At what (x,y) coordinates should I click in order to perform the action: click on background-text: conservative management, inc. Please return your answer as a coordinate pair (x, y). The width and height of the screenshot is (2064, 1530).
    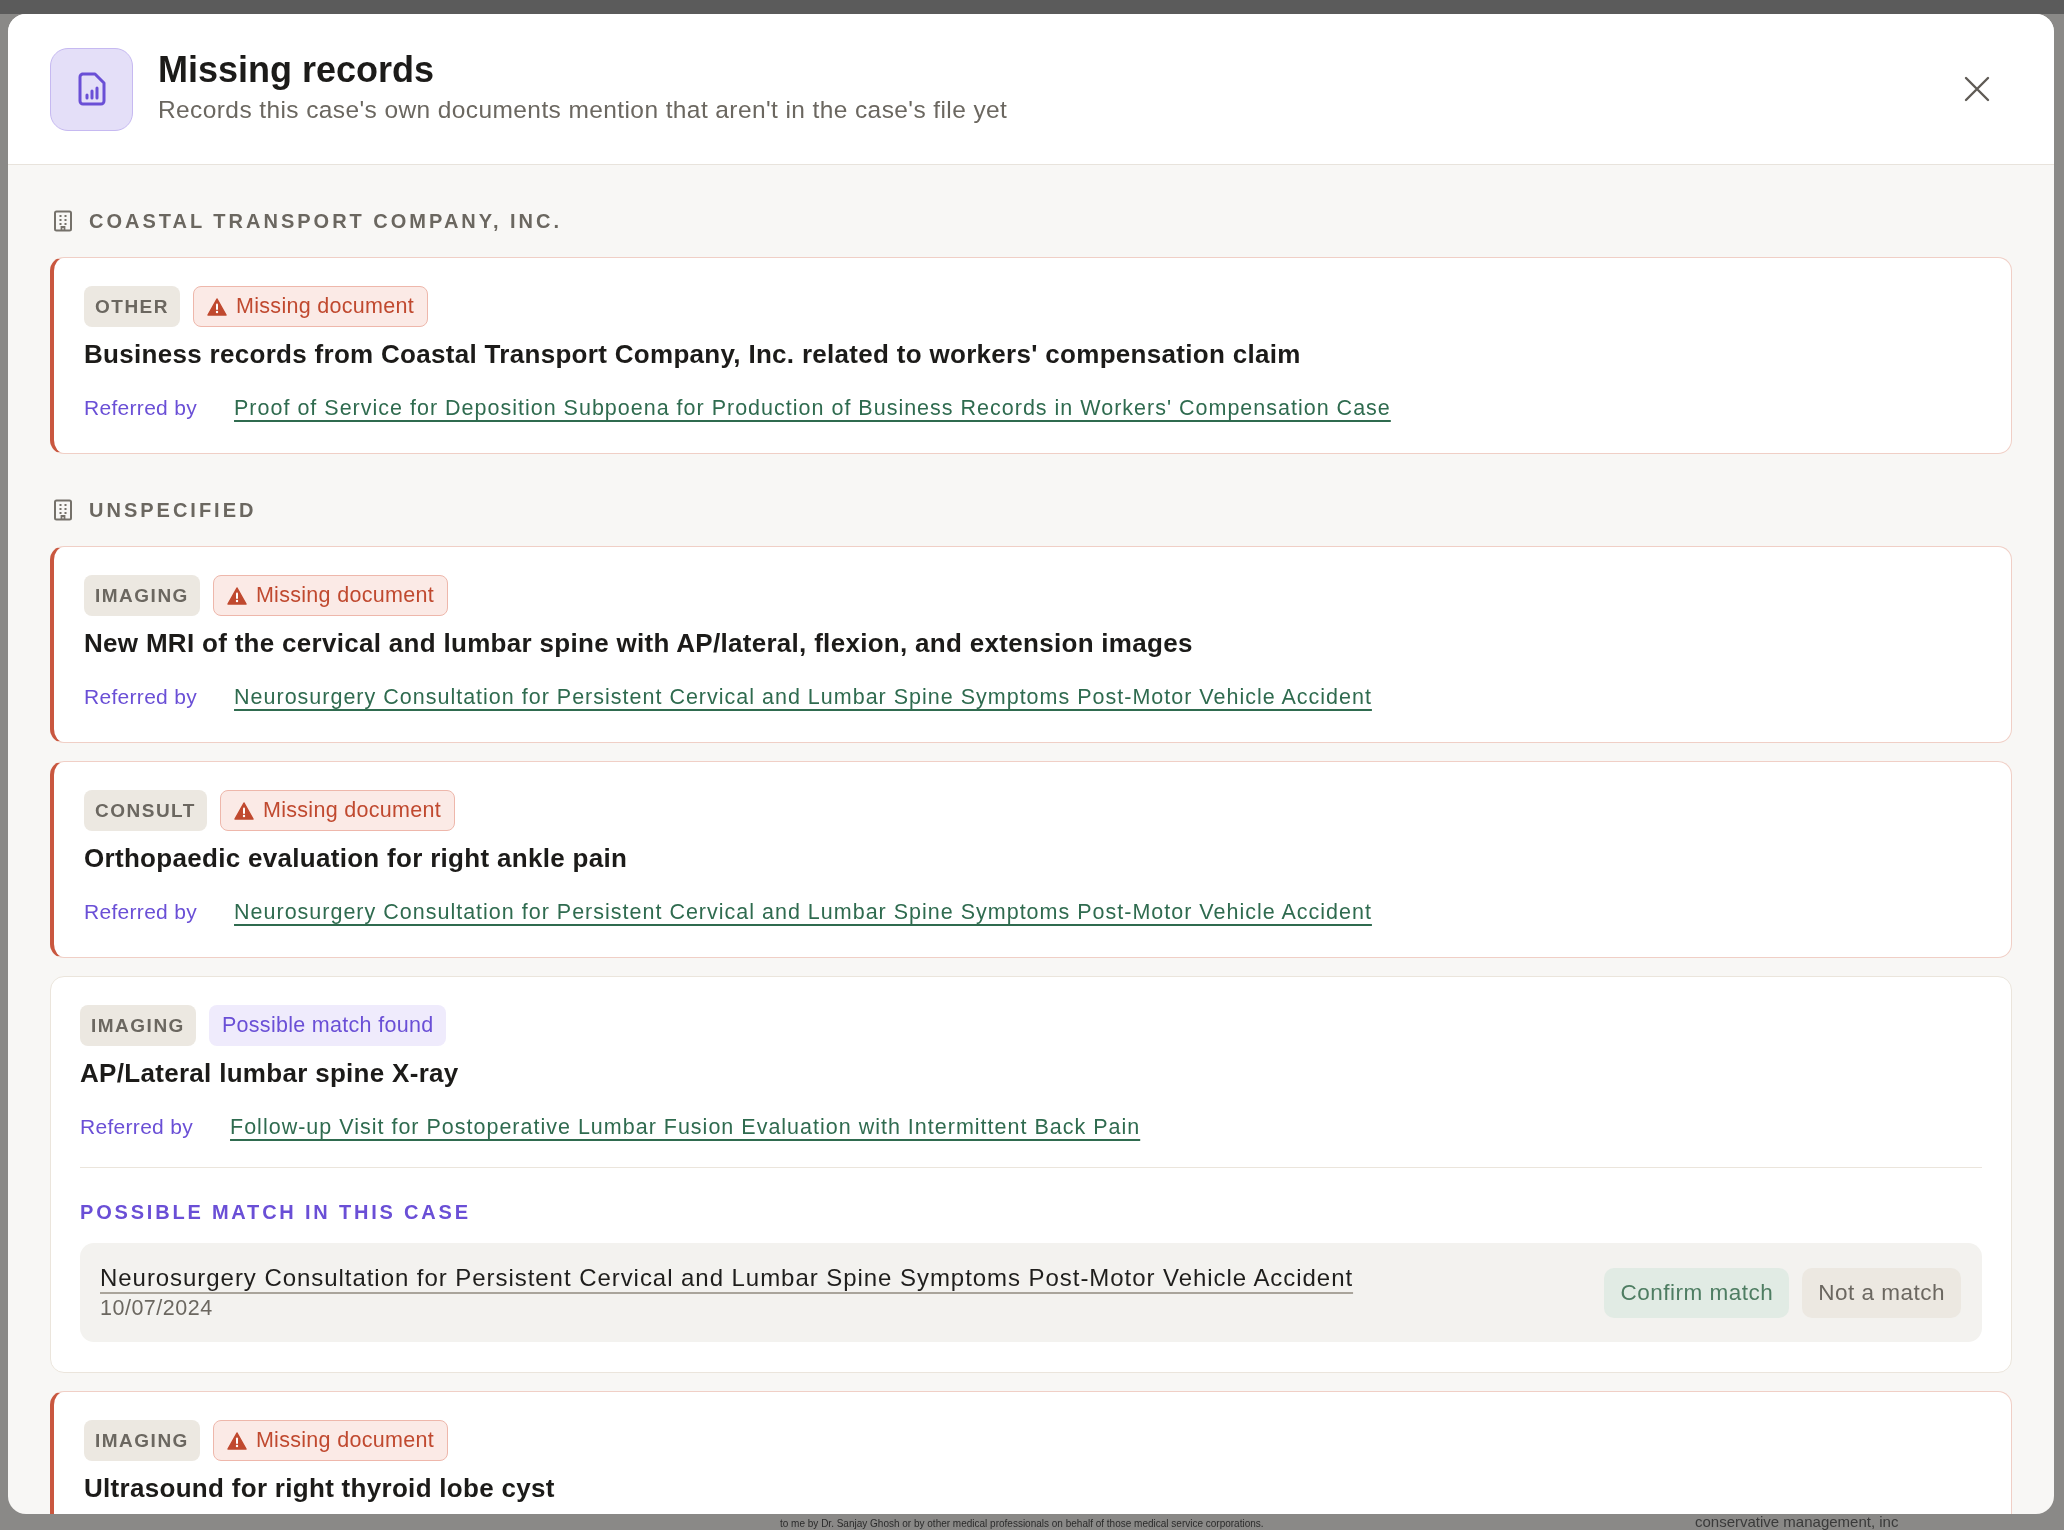
    Looking at the image, I should click on (1797, 1522).